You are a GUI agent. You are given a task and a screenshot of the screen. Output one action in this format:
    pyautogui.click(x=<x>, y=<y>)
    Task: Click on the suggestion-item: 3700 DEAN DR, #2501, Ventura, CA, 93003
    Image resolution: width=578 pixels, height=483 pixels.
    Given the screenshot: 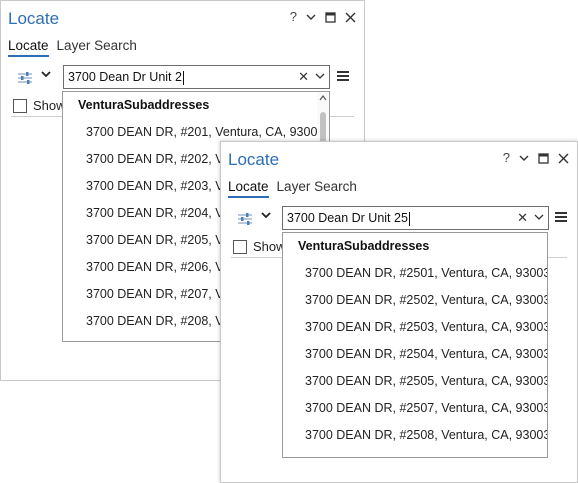 What is the action you would take?
    pyautogui.click(x=426, y=273)
    